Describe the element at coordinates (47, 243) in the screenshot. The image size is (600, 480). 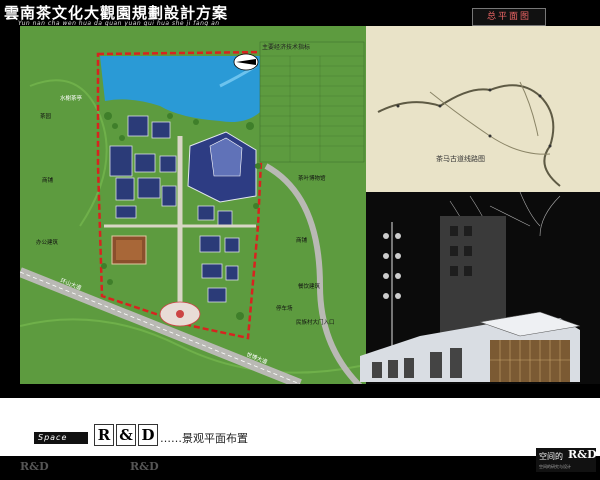
I see `label-office: 办公建筑` at that location.